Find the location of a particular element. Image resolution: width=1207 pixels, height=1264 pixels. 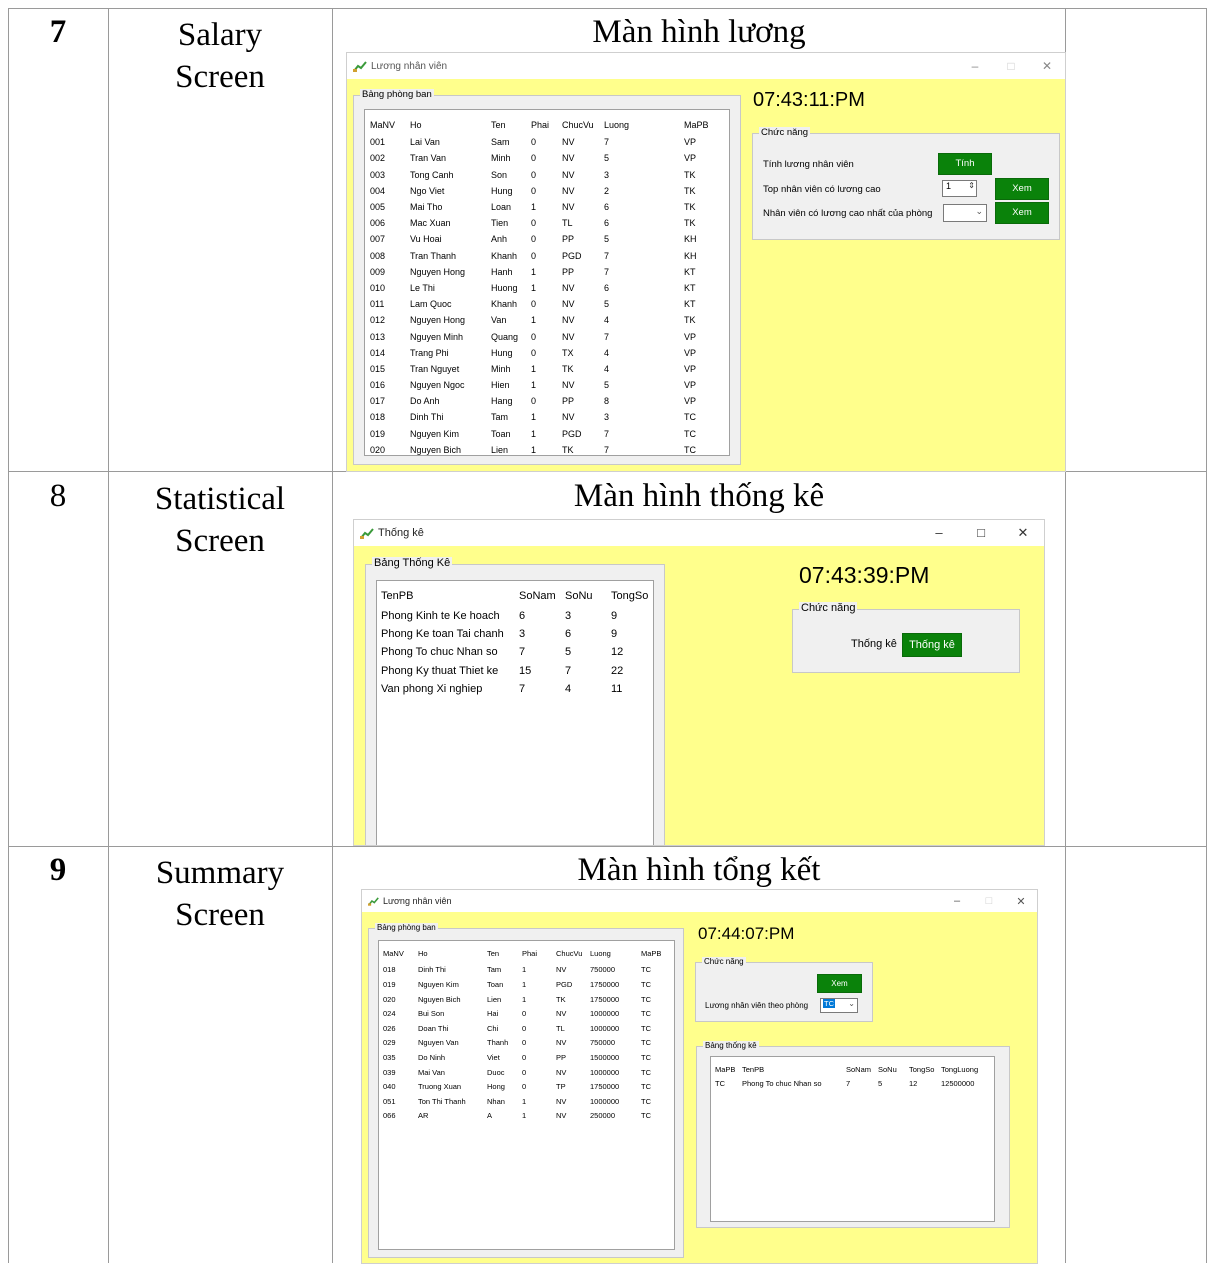

table-row: 018 Dinh Thi Tam 1 NV 3 TC is located at coordinates (542, 417).